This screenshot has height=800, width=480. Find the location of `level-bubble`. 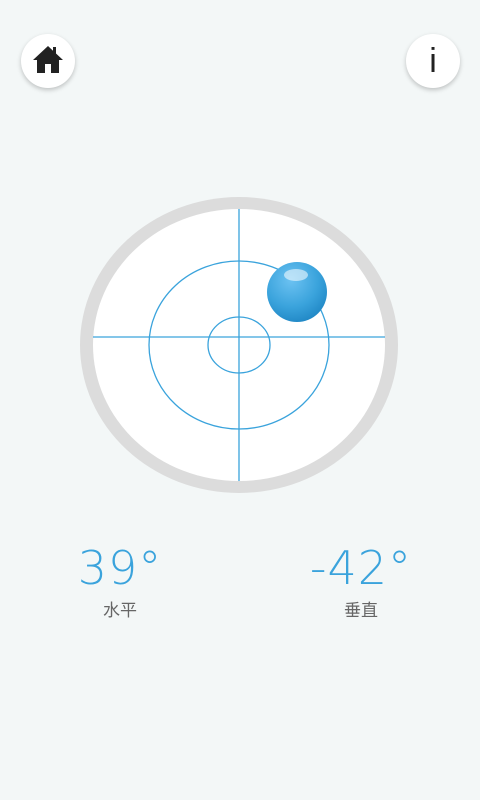

level-bubble is located at coordinates (297, 292).